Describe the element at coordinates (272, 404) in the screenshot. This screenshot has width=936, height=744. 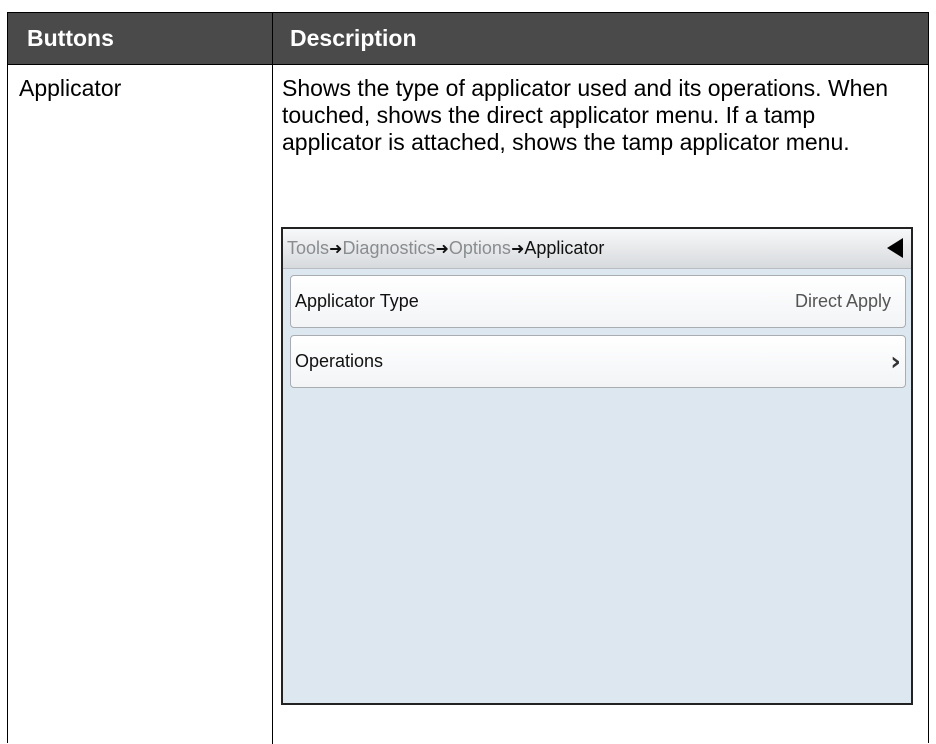
I see `column-divider` at that location.